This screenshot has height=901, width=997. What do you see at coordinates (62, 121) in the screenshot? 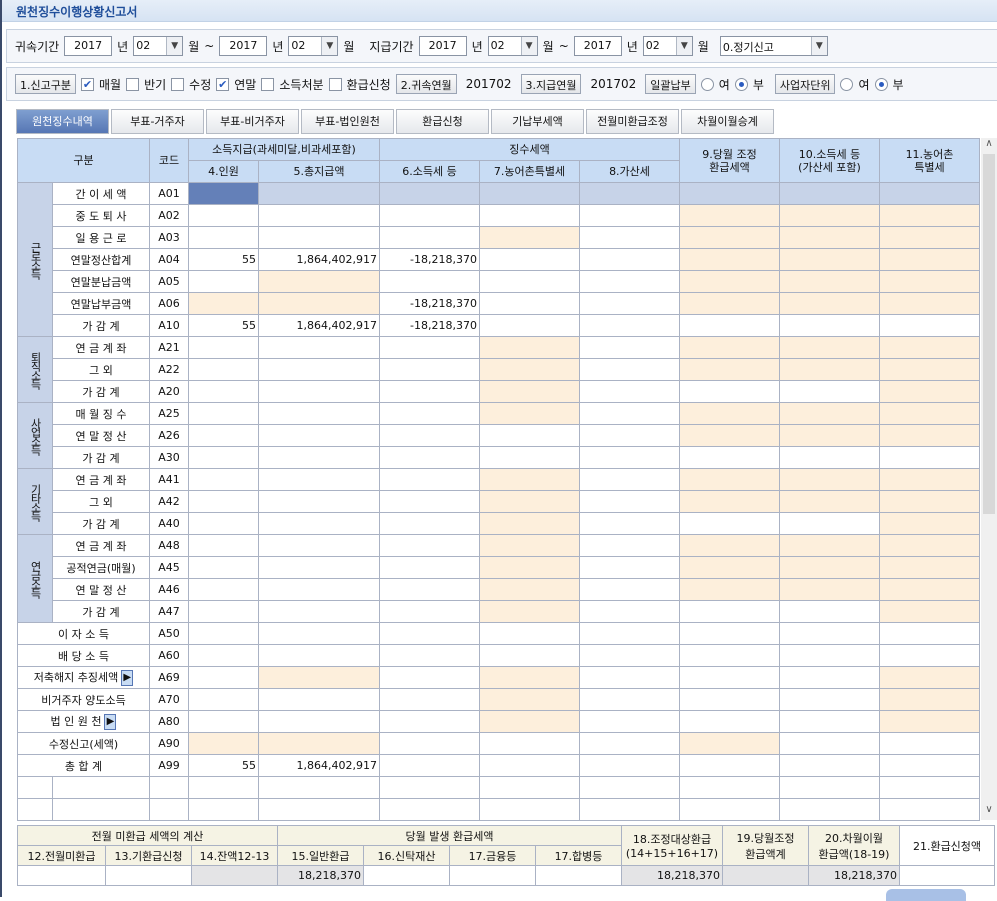
I see `tab-withholding: 원천징수내역` at bounding box center [62, 121].